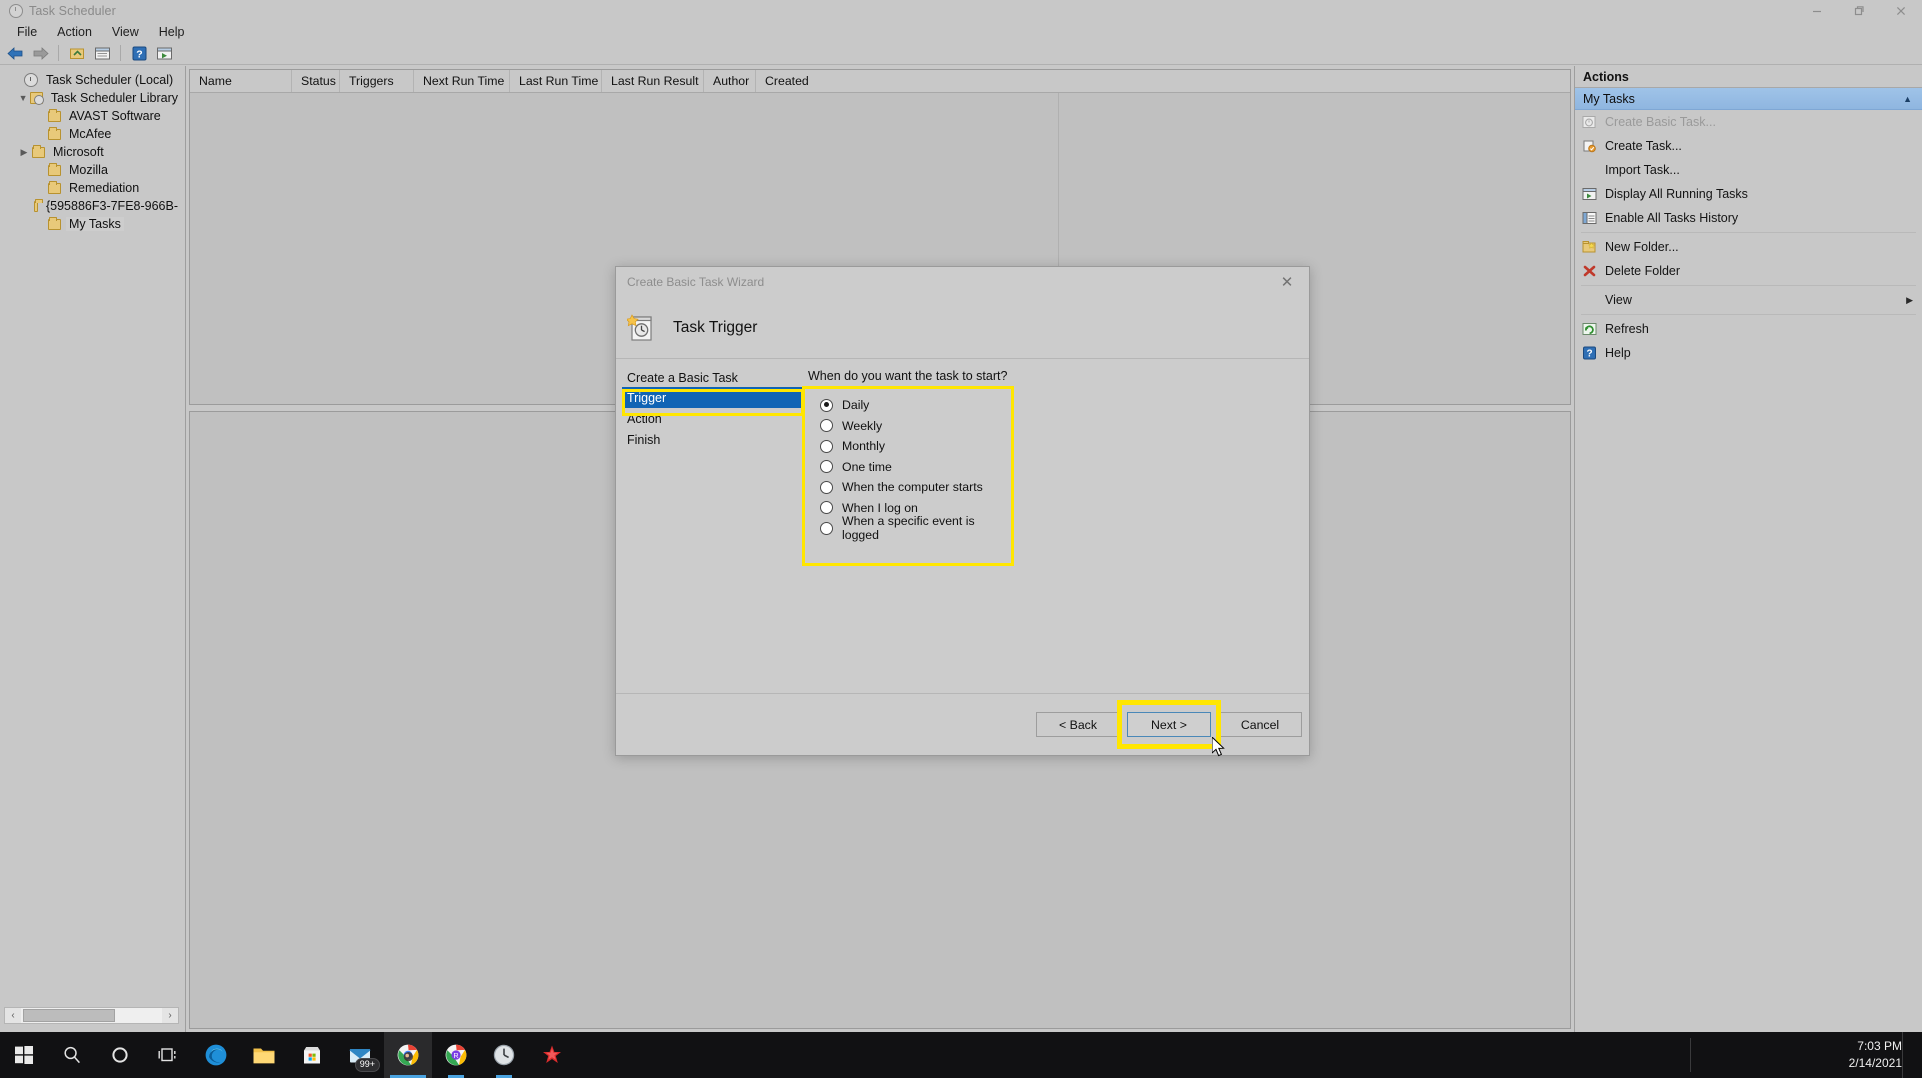 The image size is (1922, 1078). I want to click on tree-item-my-tasks: My Tasks, so click(92, 224).